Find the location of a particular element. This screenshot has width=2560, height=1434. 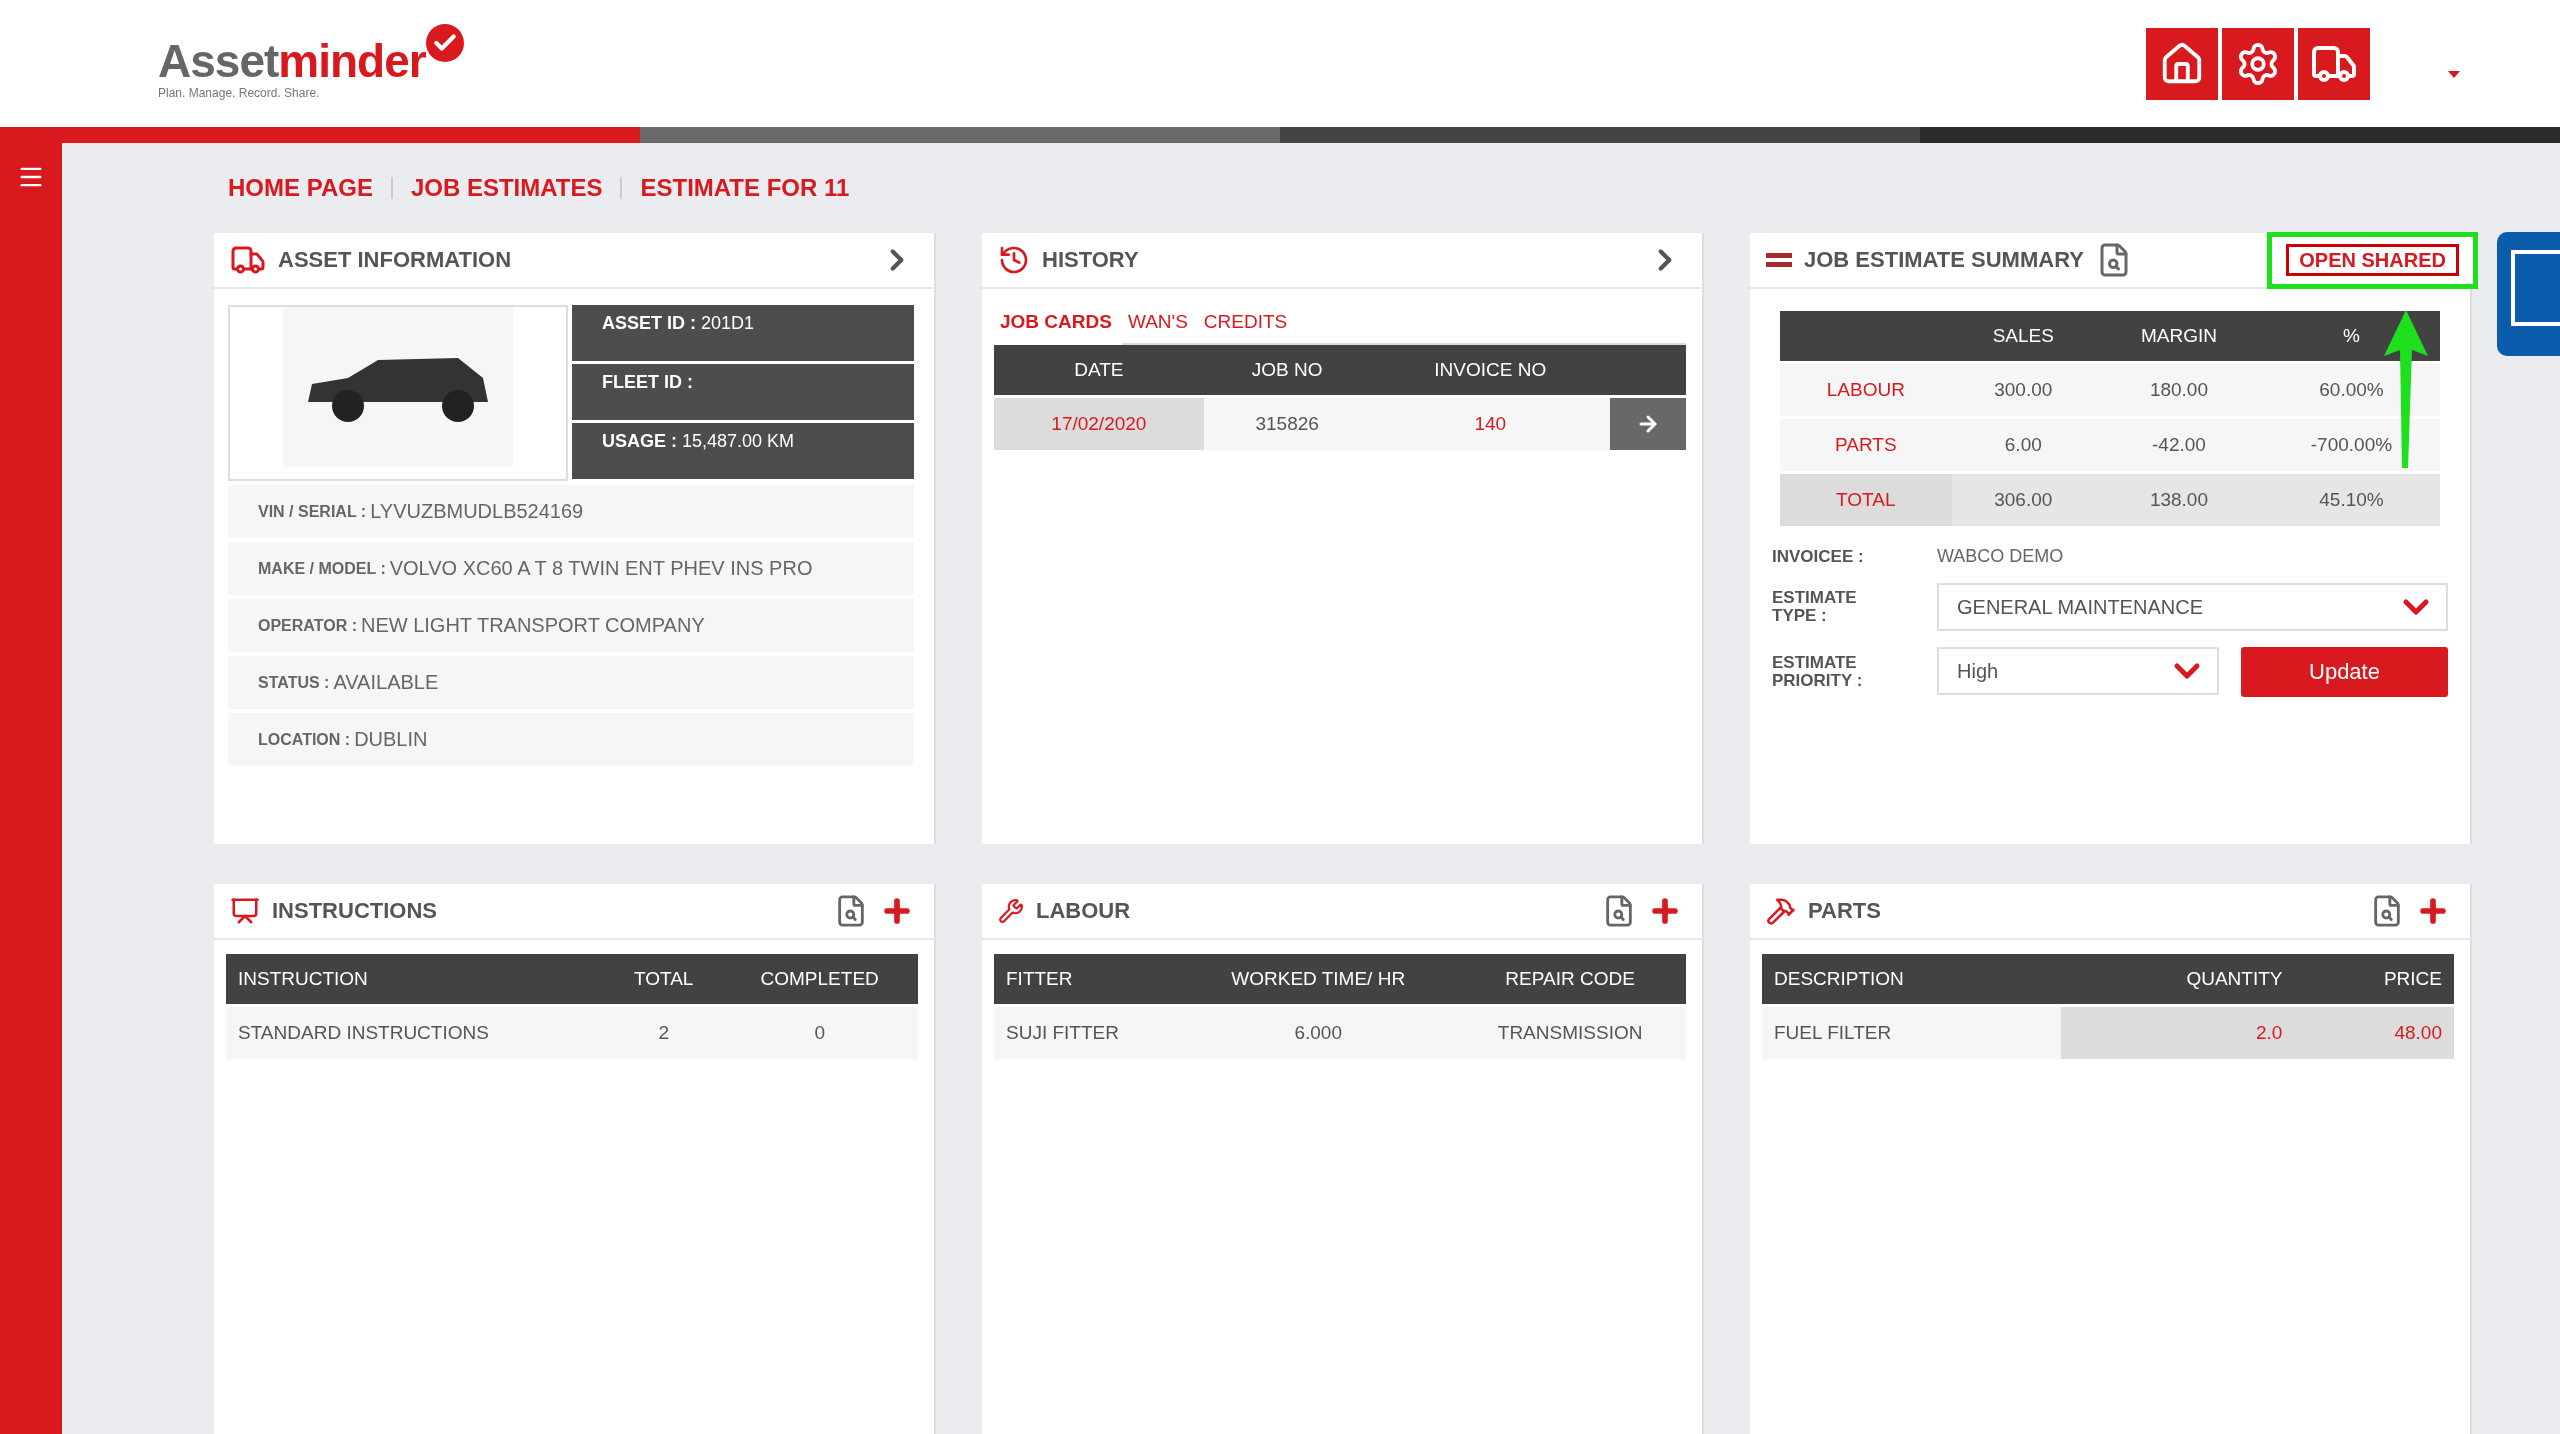

breadcrumb-link: HOME PAGE is located at coordinates (300, 188).